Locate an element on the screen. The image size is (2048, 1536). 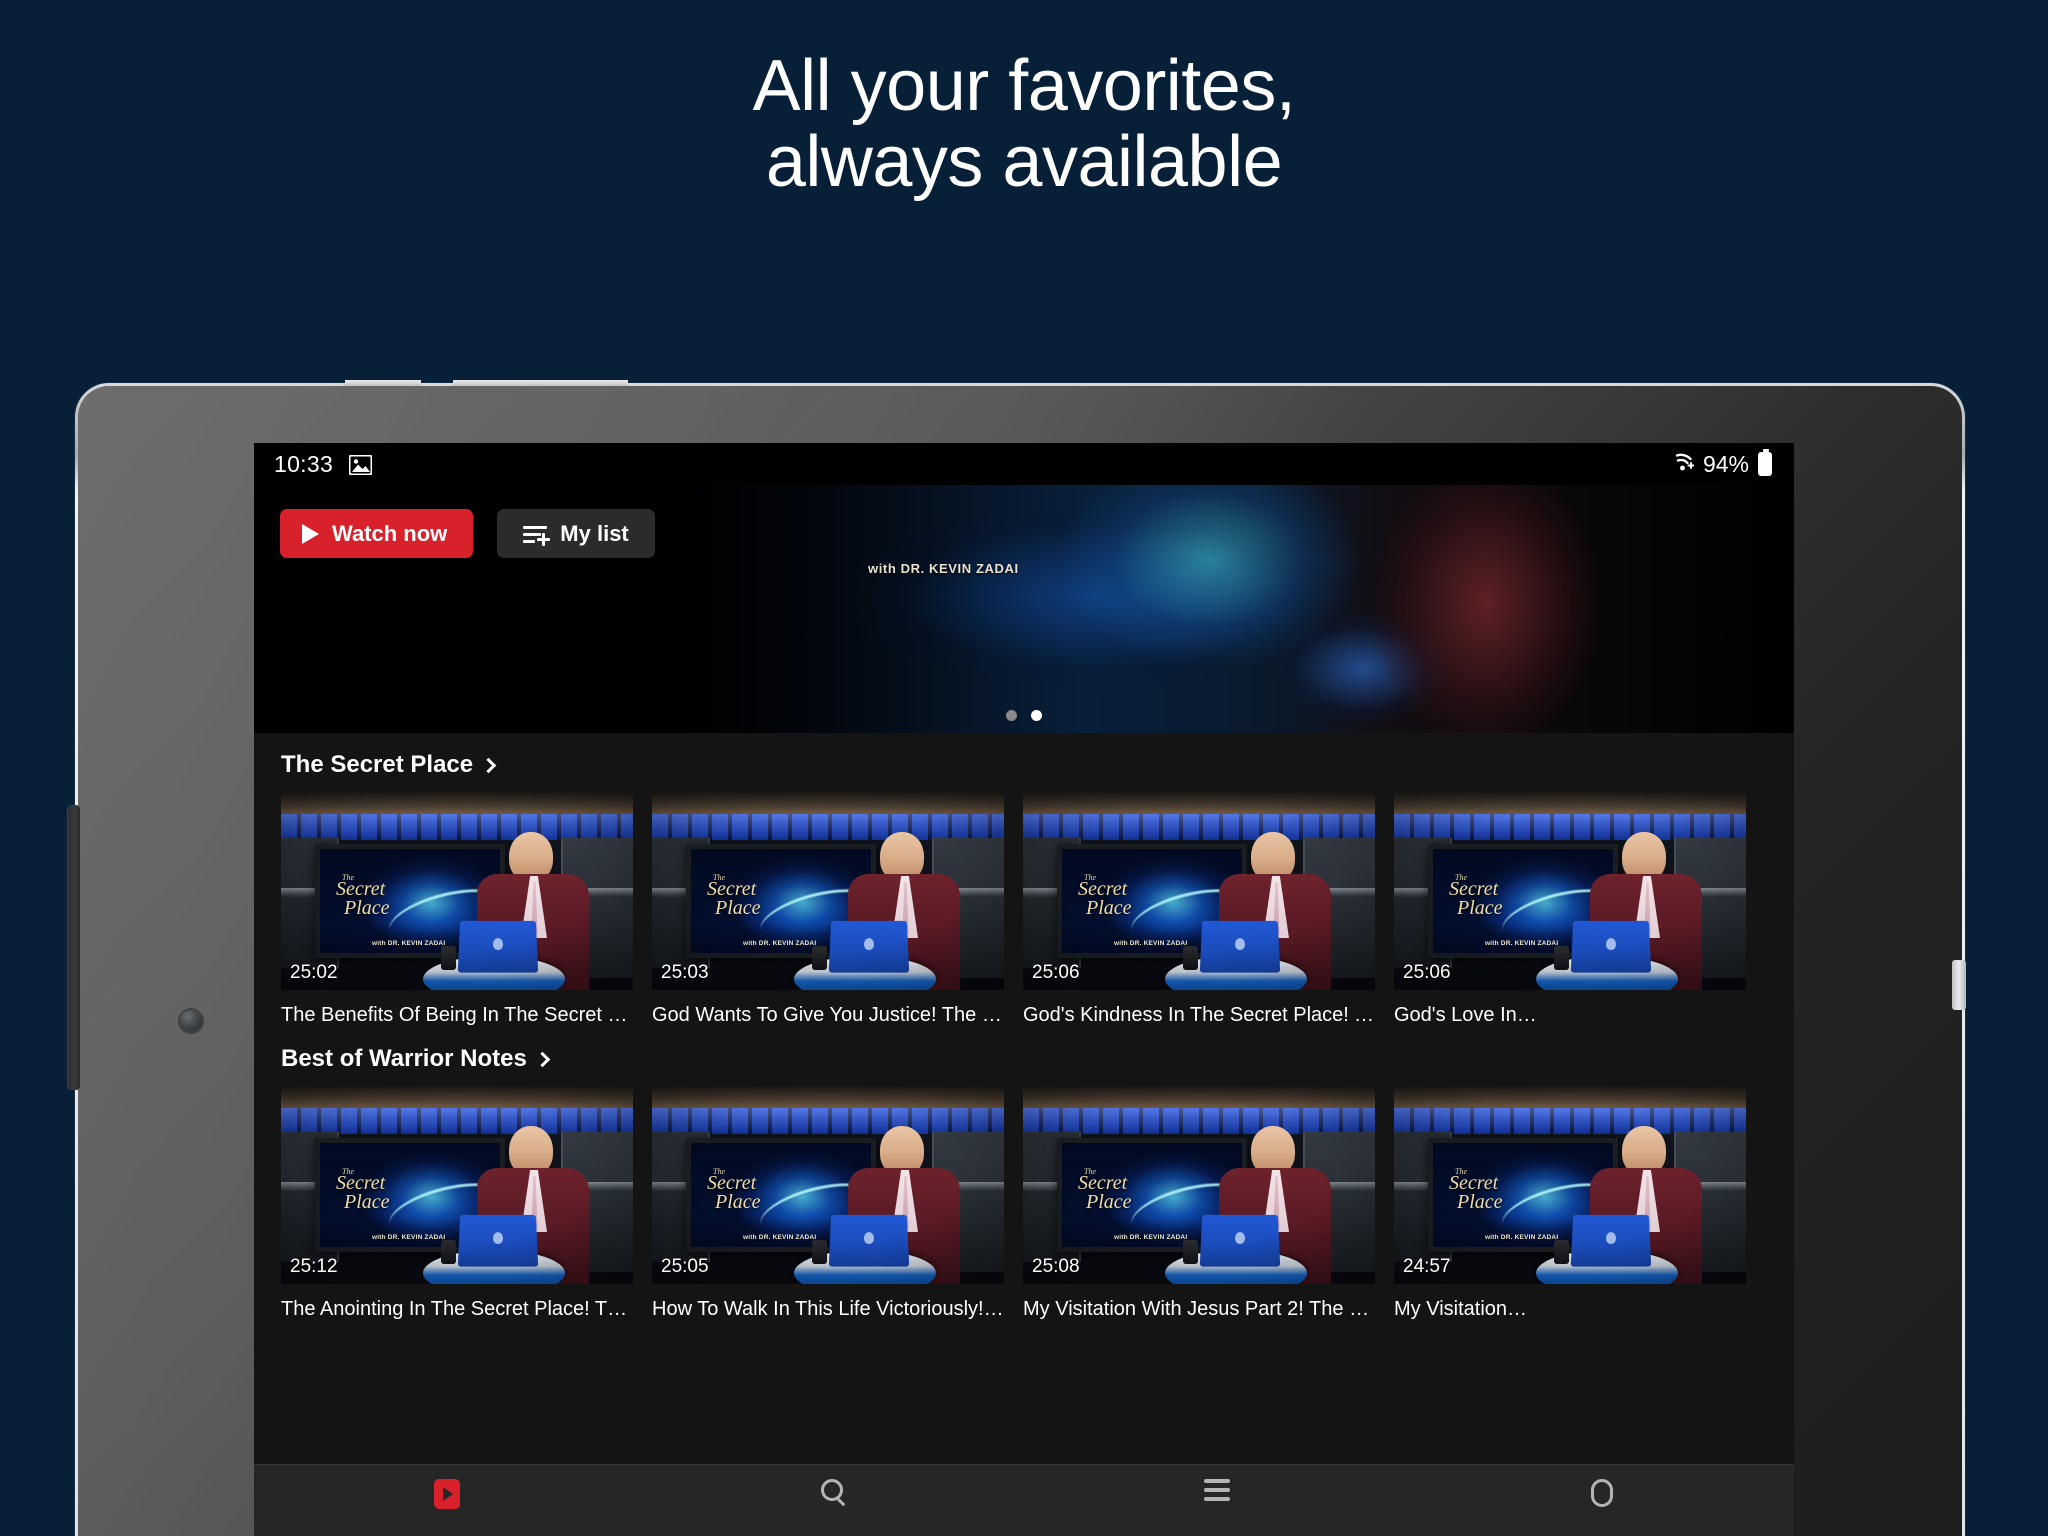
watch-now-label: Watch now is located at coordinates (390, 533).